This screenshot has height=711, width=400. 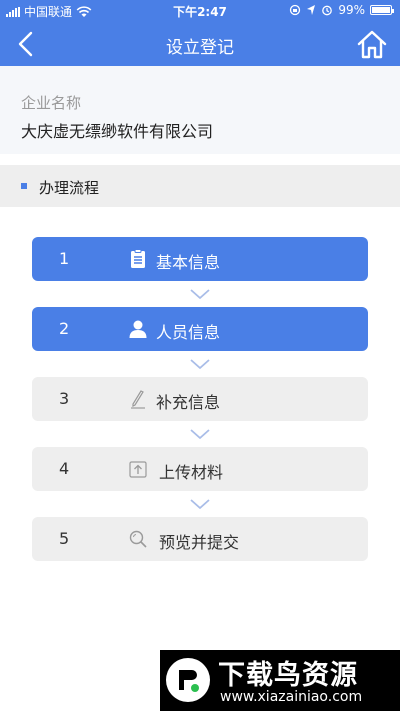 What do you see at coordinates (24, 186) in the screenshot?
I see `section-marker` at bounding box center [24, 186].